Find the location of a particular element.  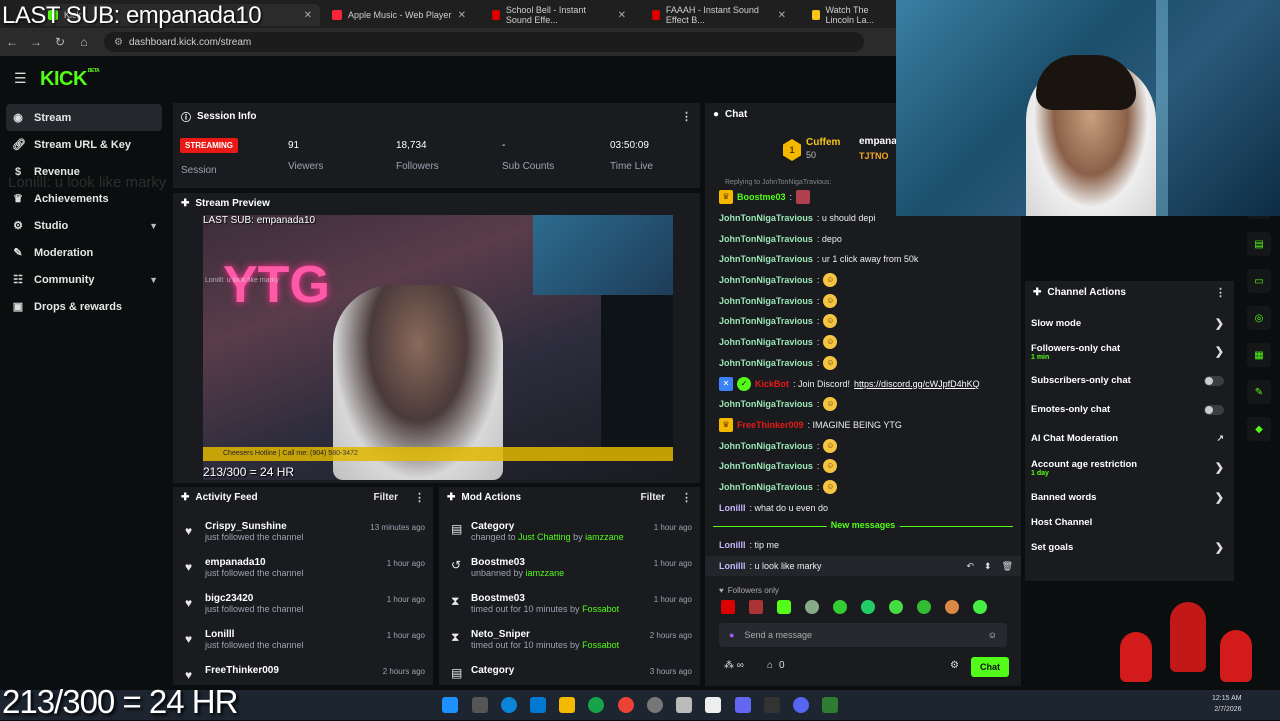

file-explorer-icon is located at coordinates (480, 705).